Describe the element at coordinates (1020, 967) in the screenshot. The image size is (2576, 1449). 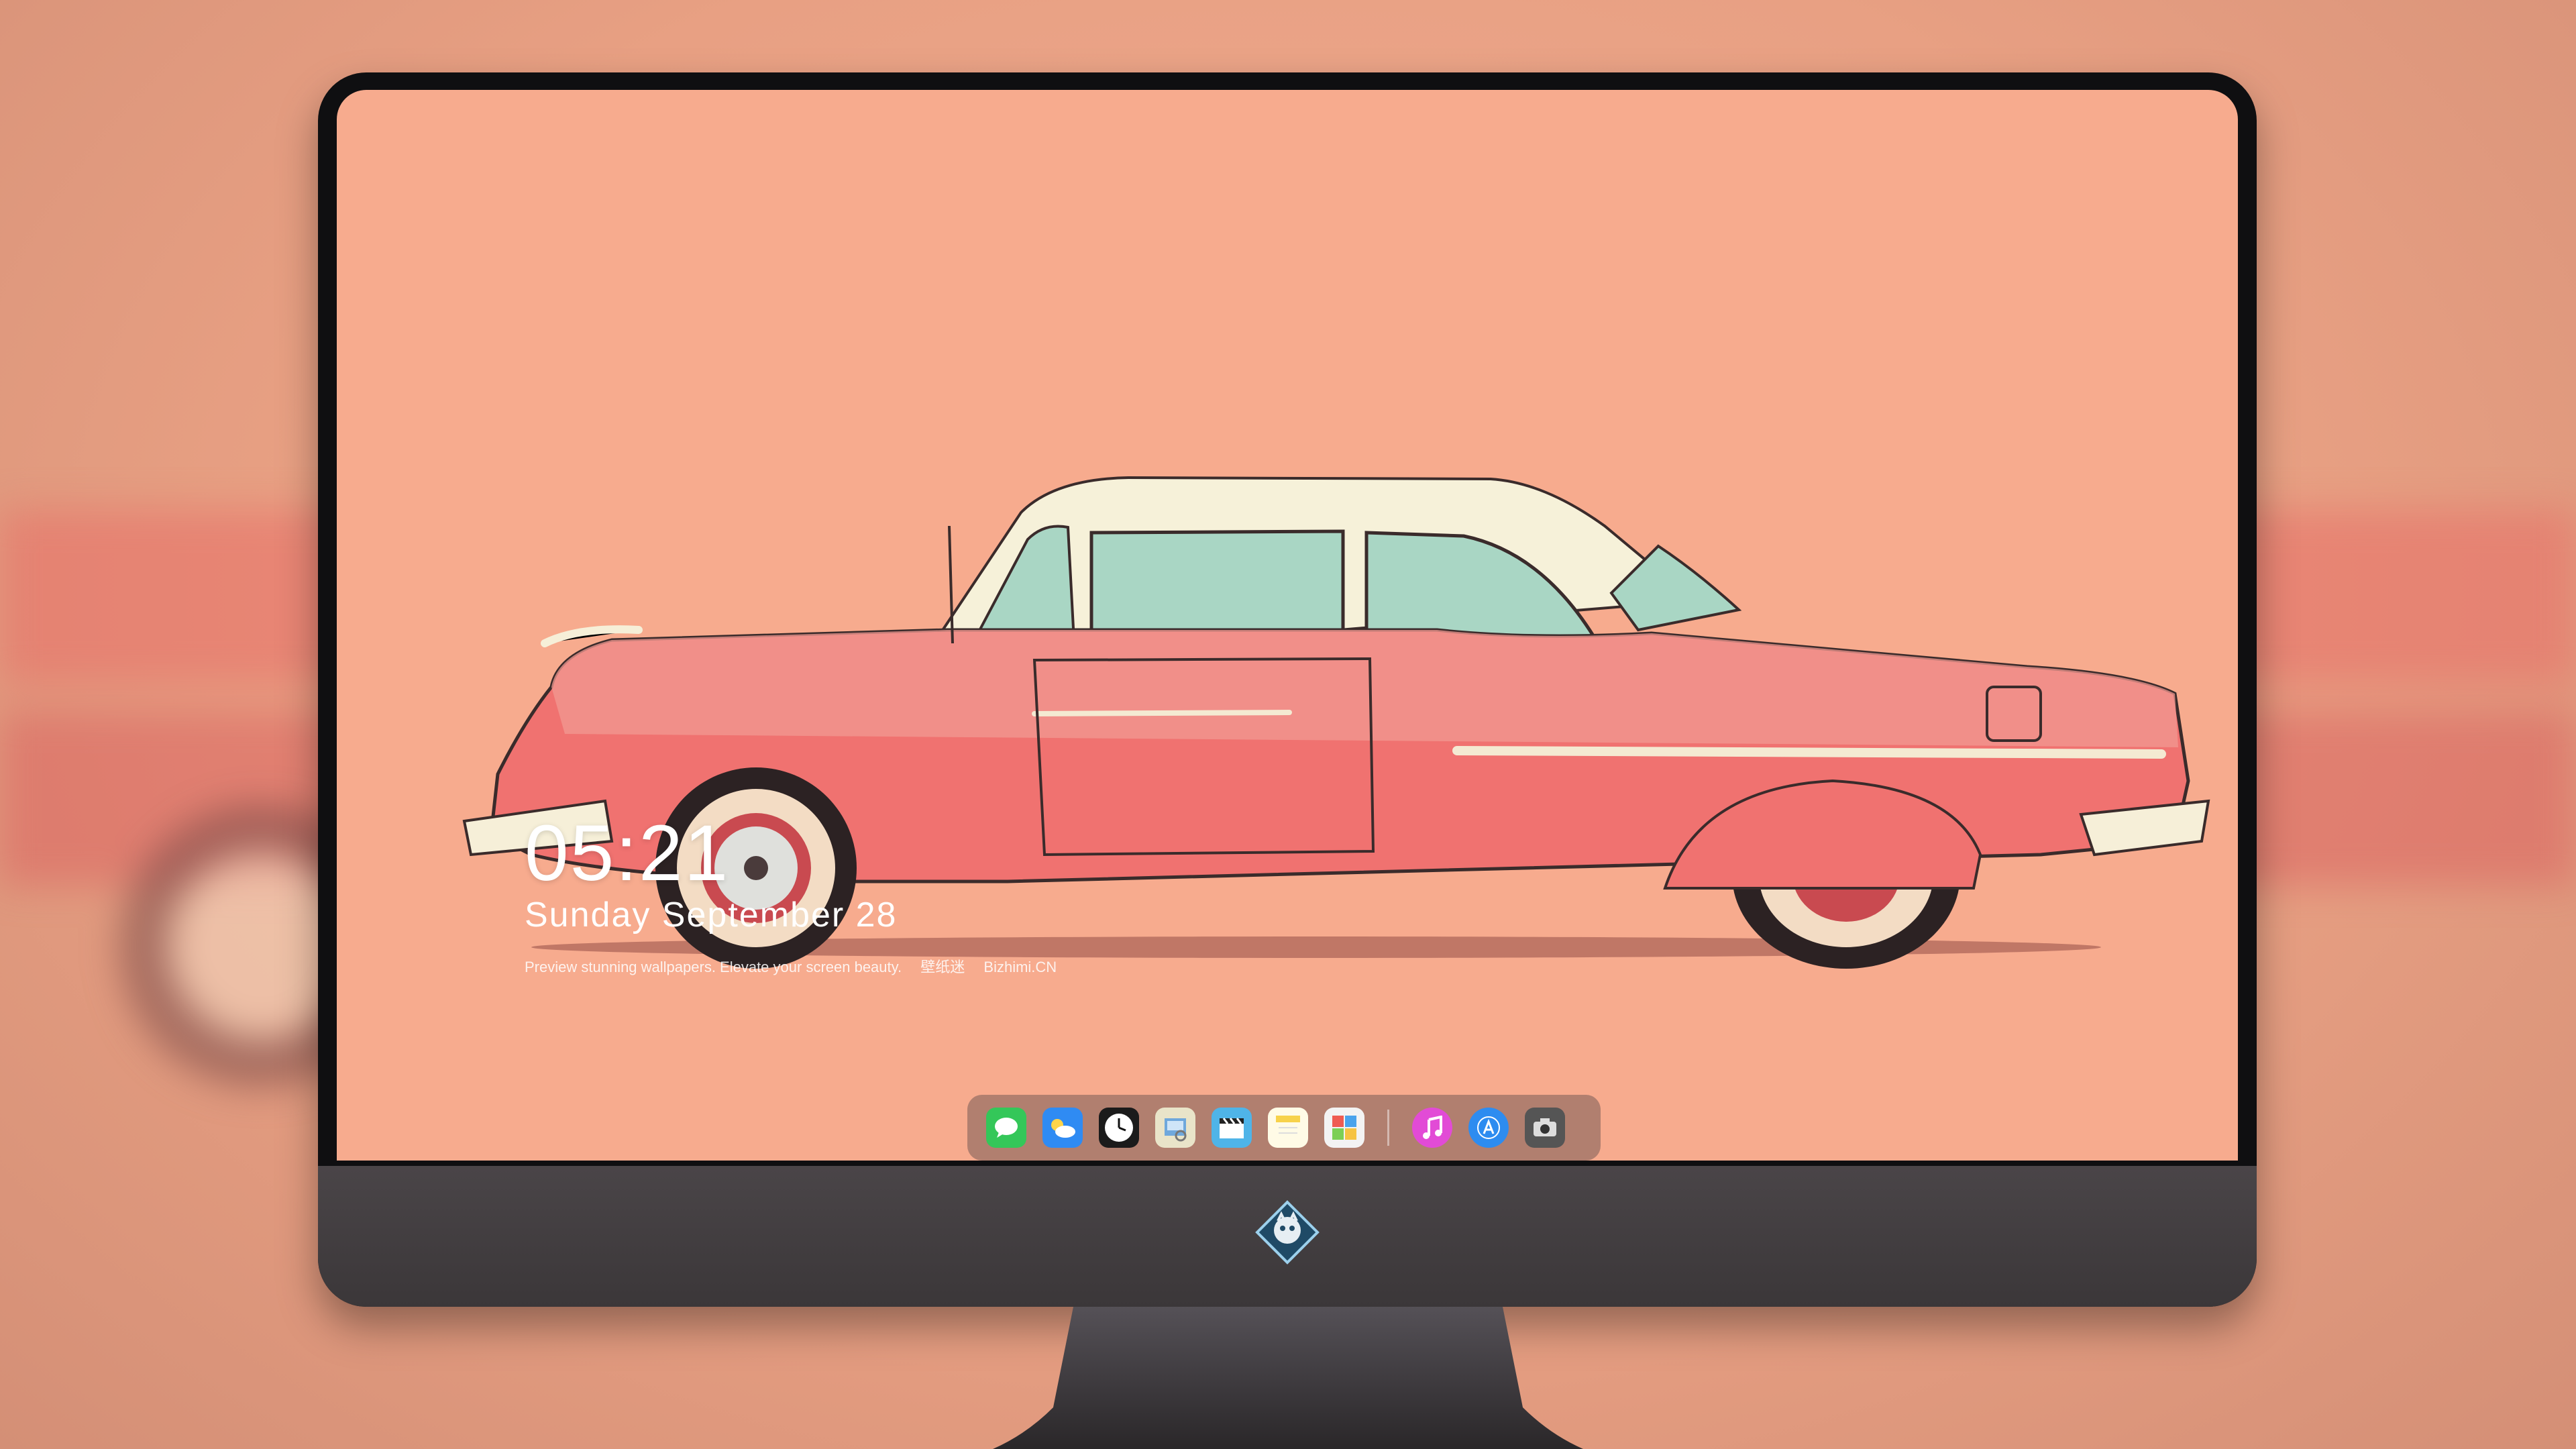
I see `tagline-site: Bizhimi.CN` at that location.